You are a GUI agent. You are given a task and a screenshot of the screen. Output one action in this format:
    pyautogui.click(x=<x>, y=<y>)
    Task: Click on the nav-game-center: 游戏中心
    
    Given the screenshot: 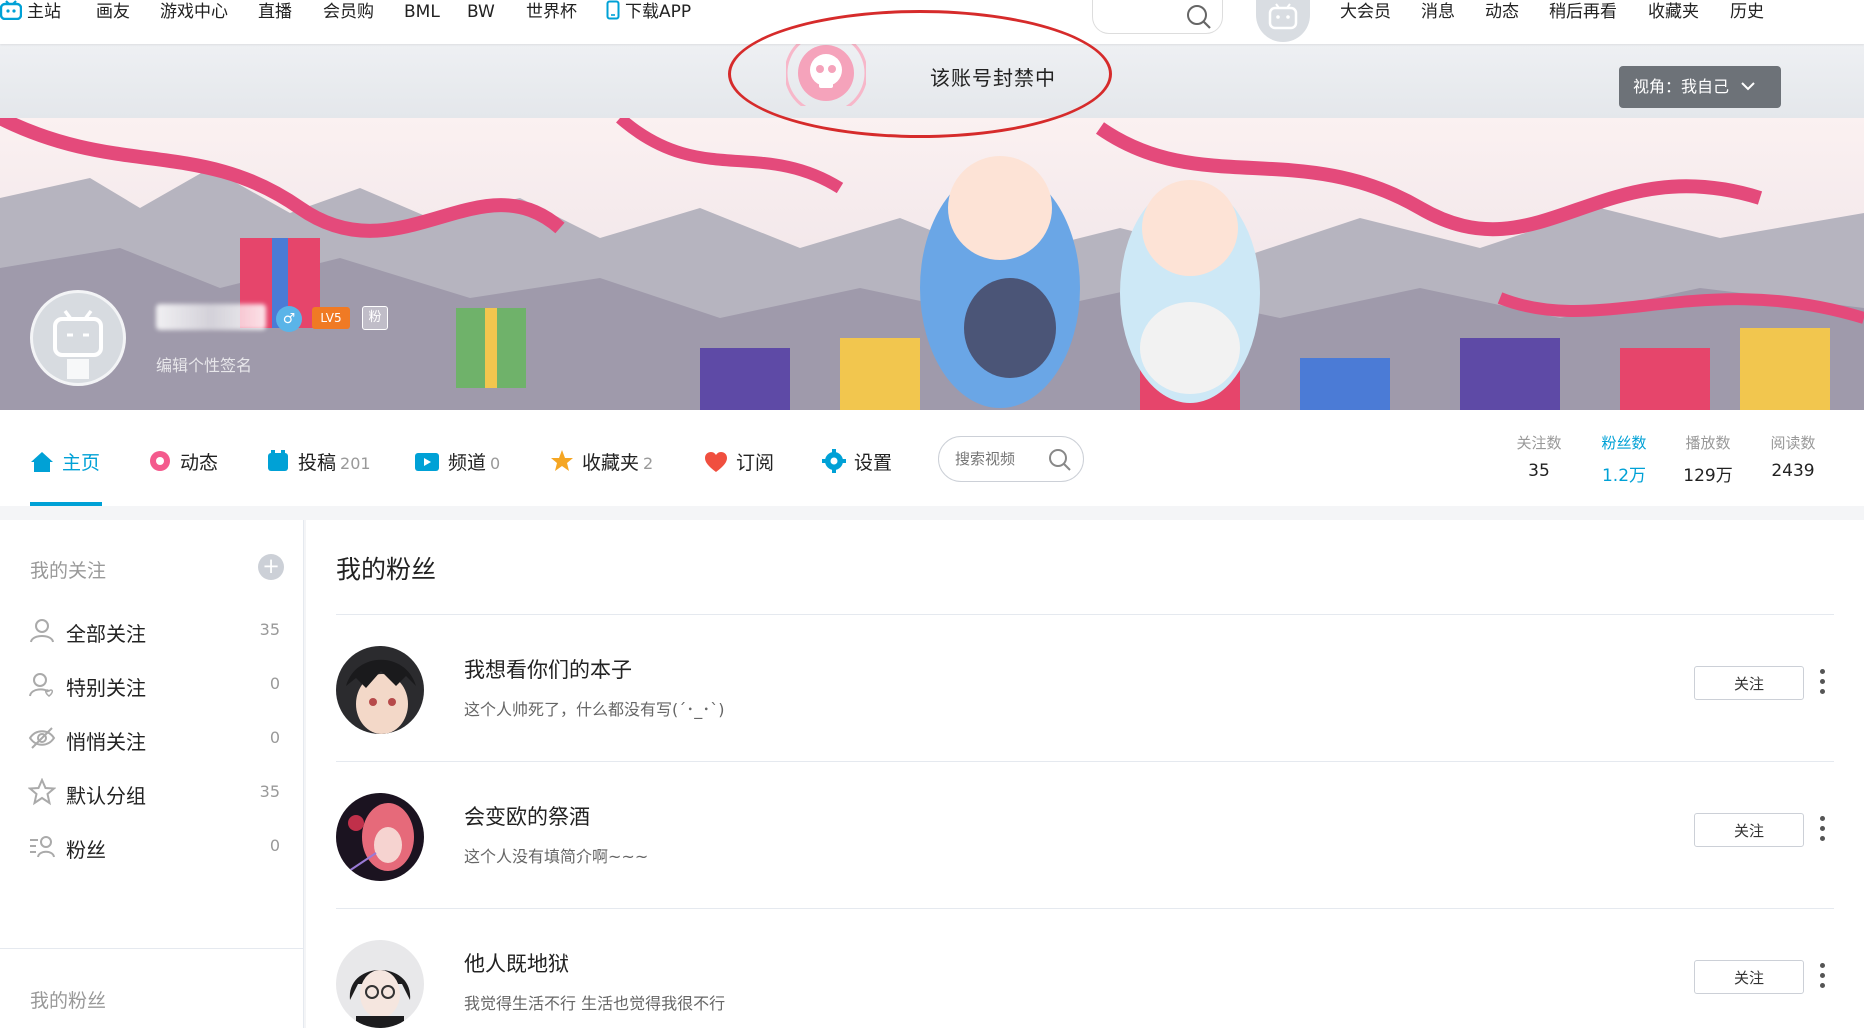 What is the action you would take?
    pyautogui.click(x=194, y=13)
    